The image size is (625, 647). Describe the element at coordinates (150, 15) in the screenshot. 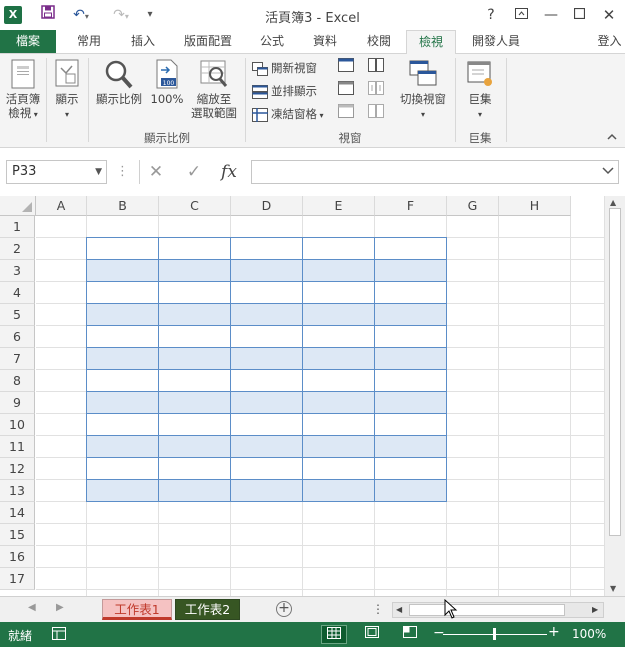

I see `customize-qat-icon: ▾` at that location.